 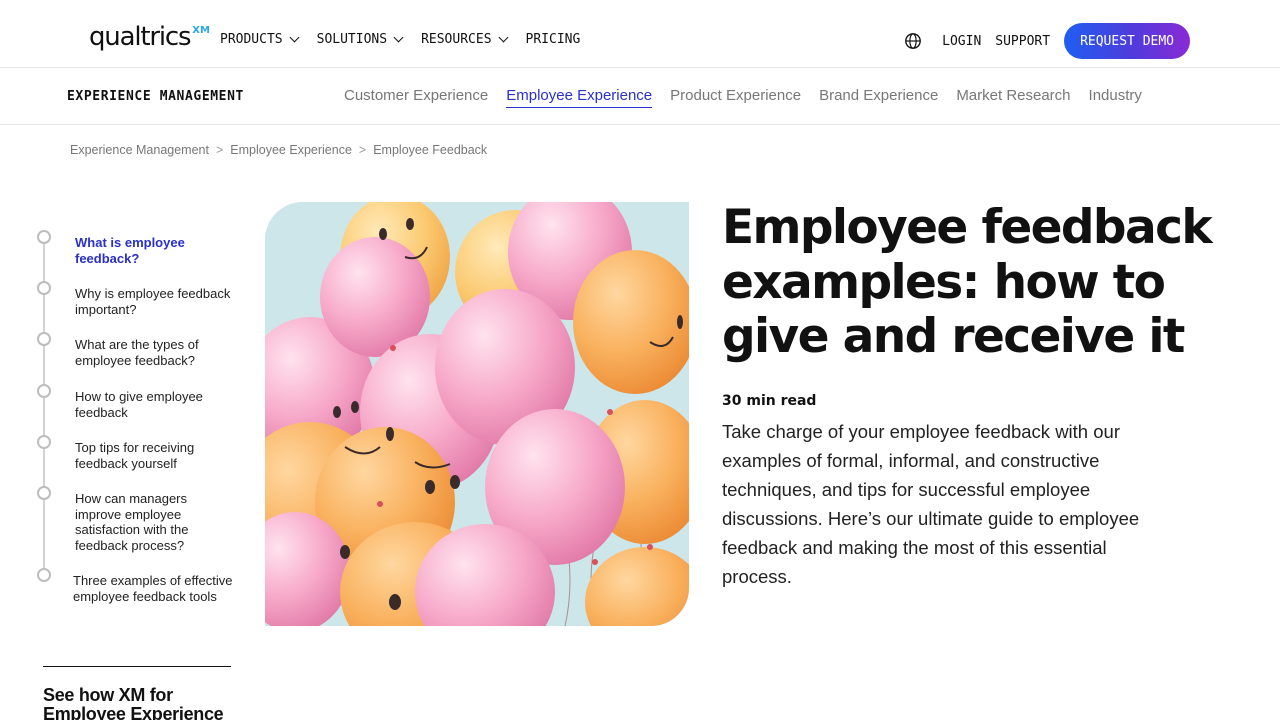 I want to click on breadcrumb-item: Employee Experience, so click(x=291, y=150).